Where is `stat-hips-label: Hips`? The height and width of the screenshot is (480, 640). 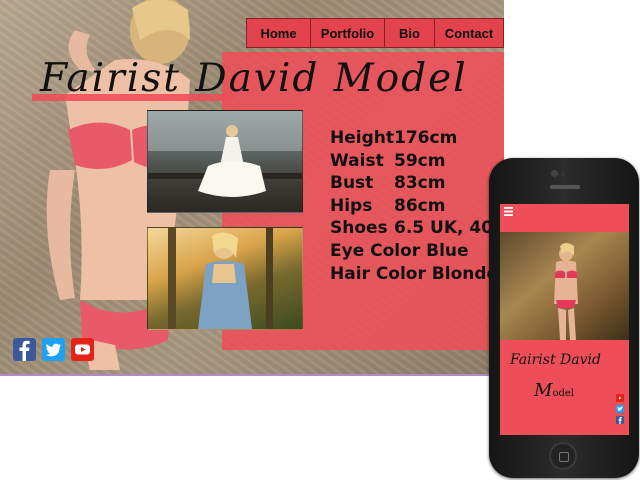 stat-hips-label: Hips is located at coordinates (351, 205).